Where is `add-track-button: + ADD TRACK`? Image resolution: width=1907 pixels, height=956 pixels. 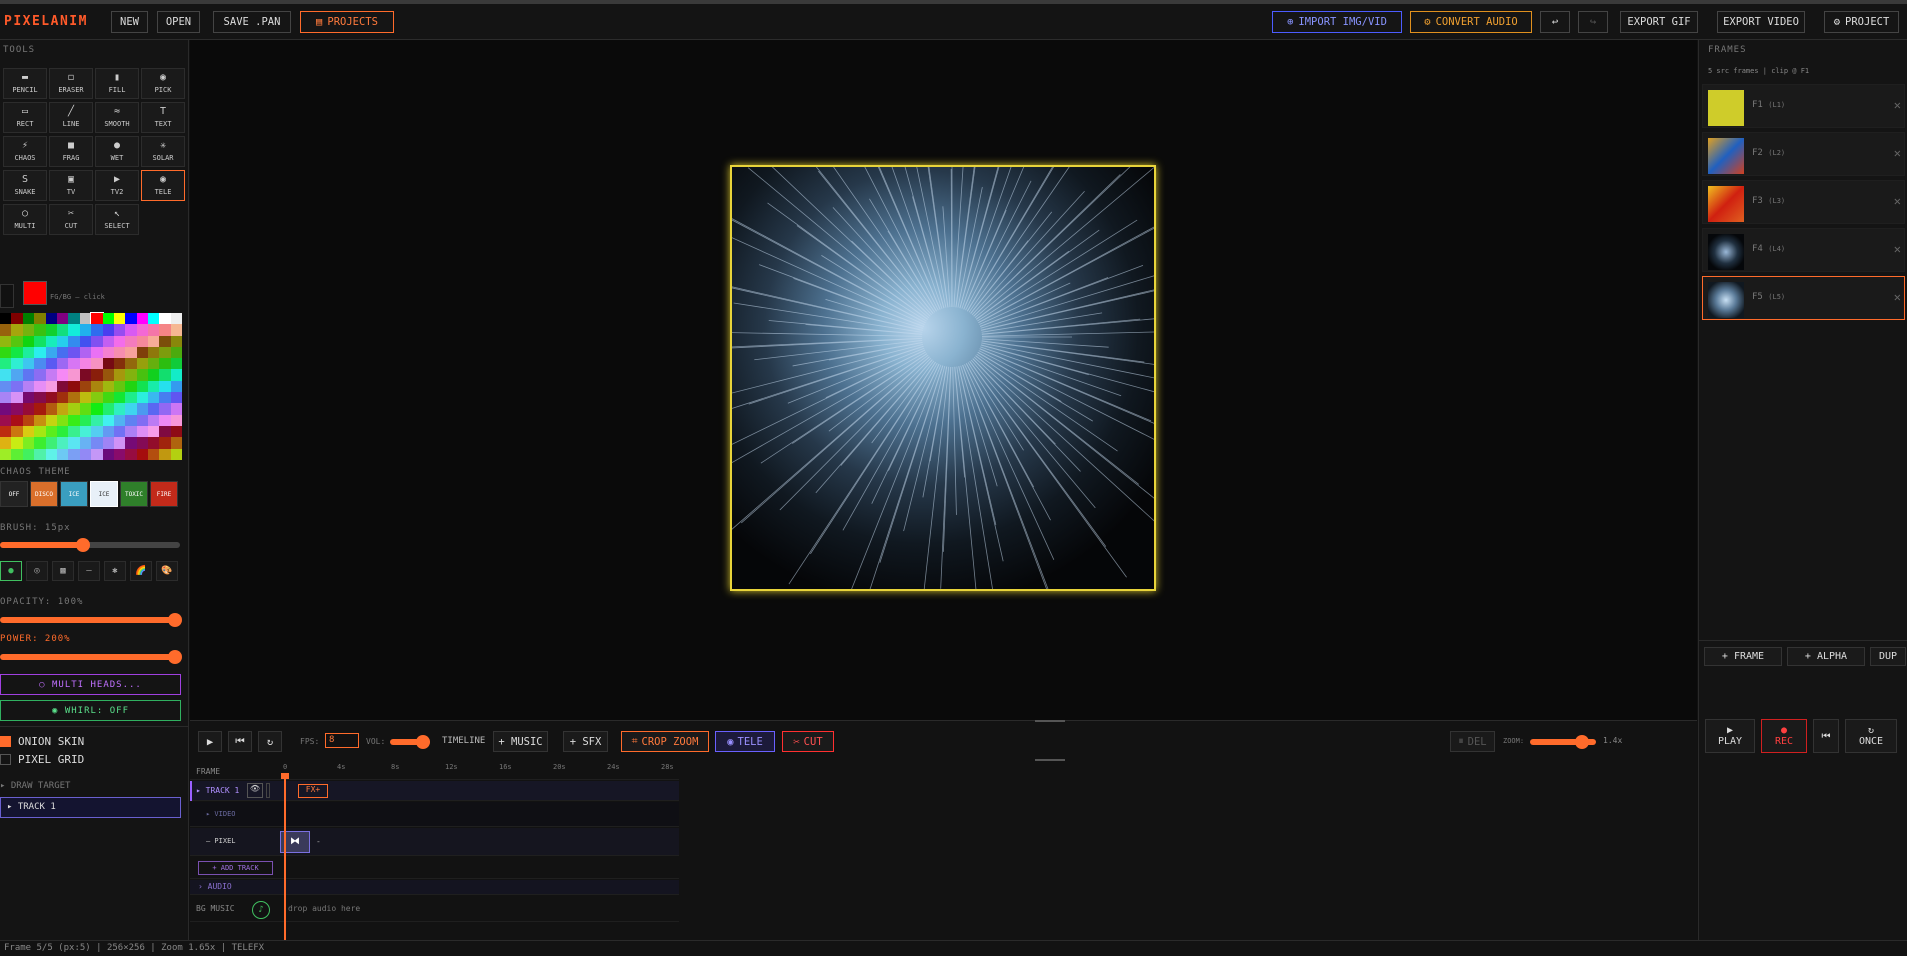 add-track-button: + ADD TRACK is located at coordinates (235, 868).